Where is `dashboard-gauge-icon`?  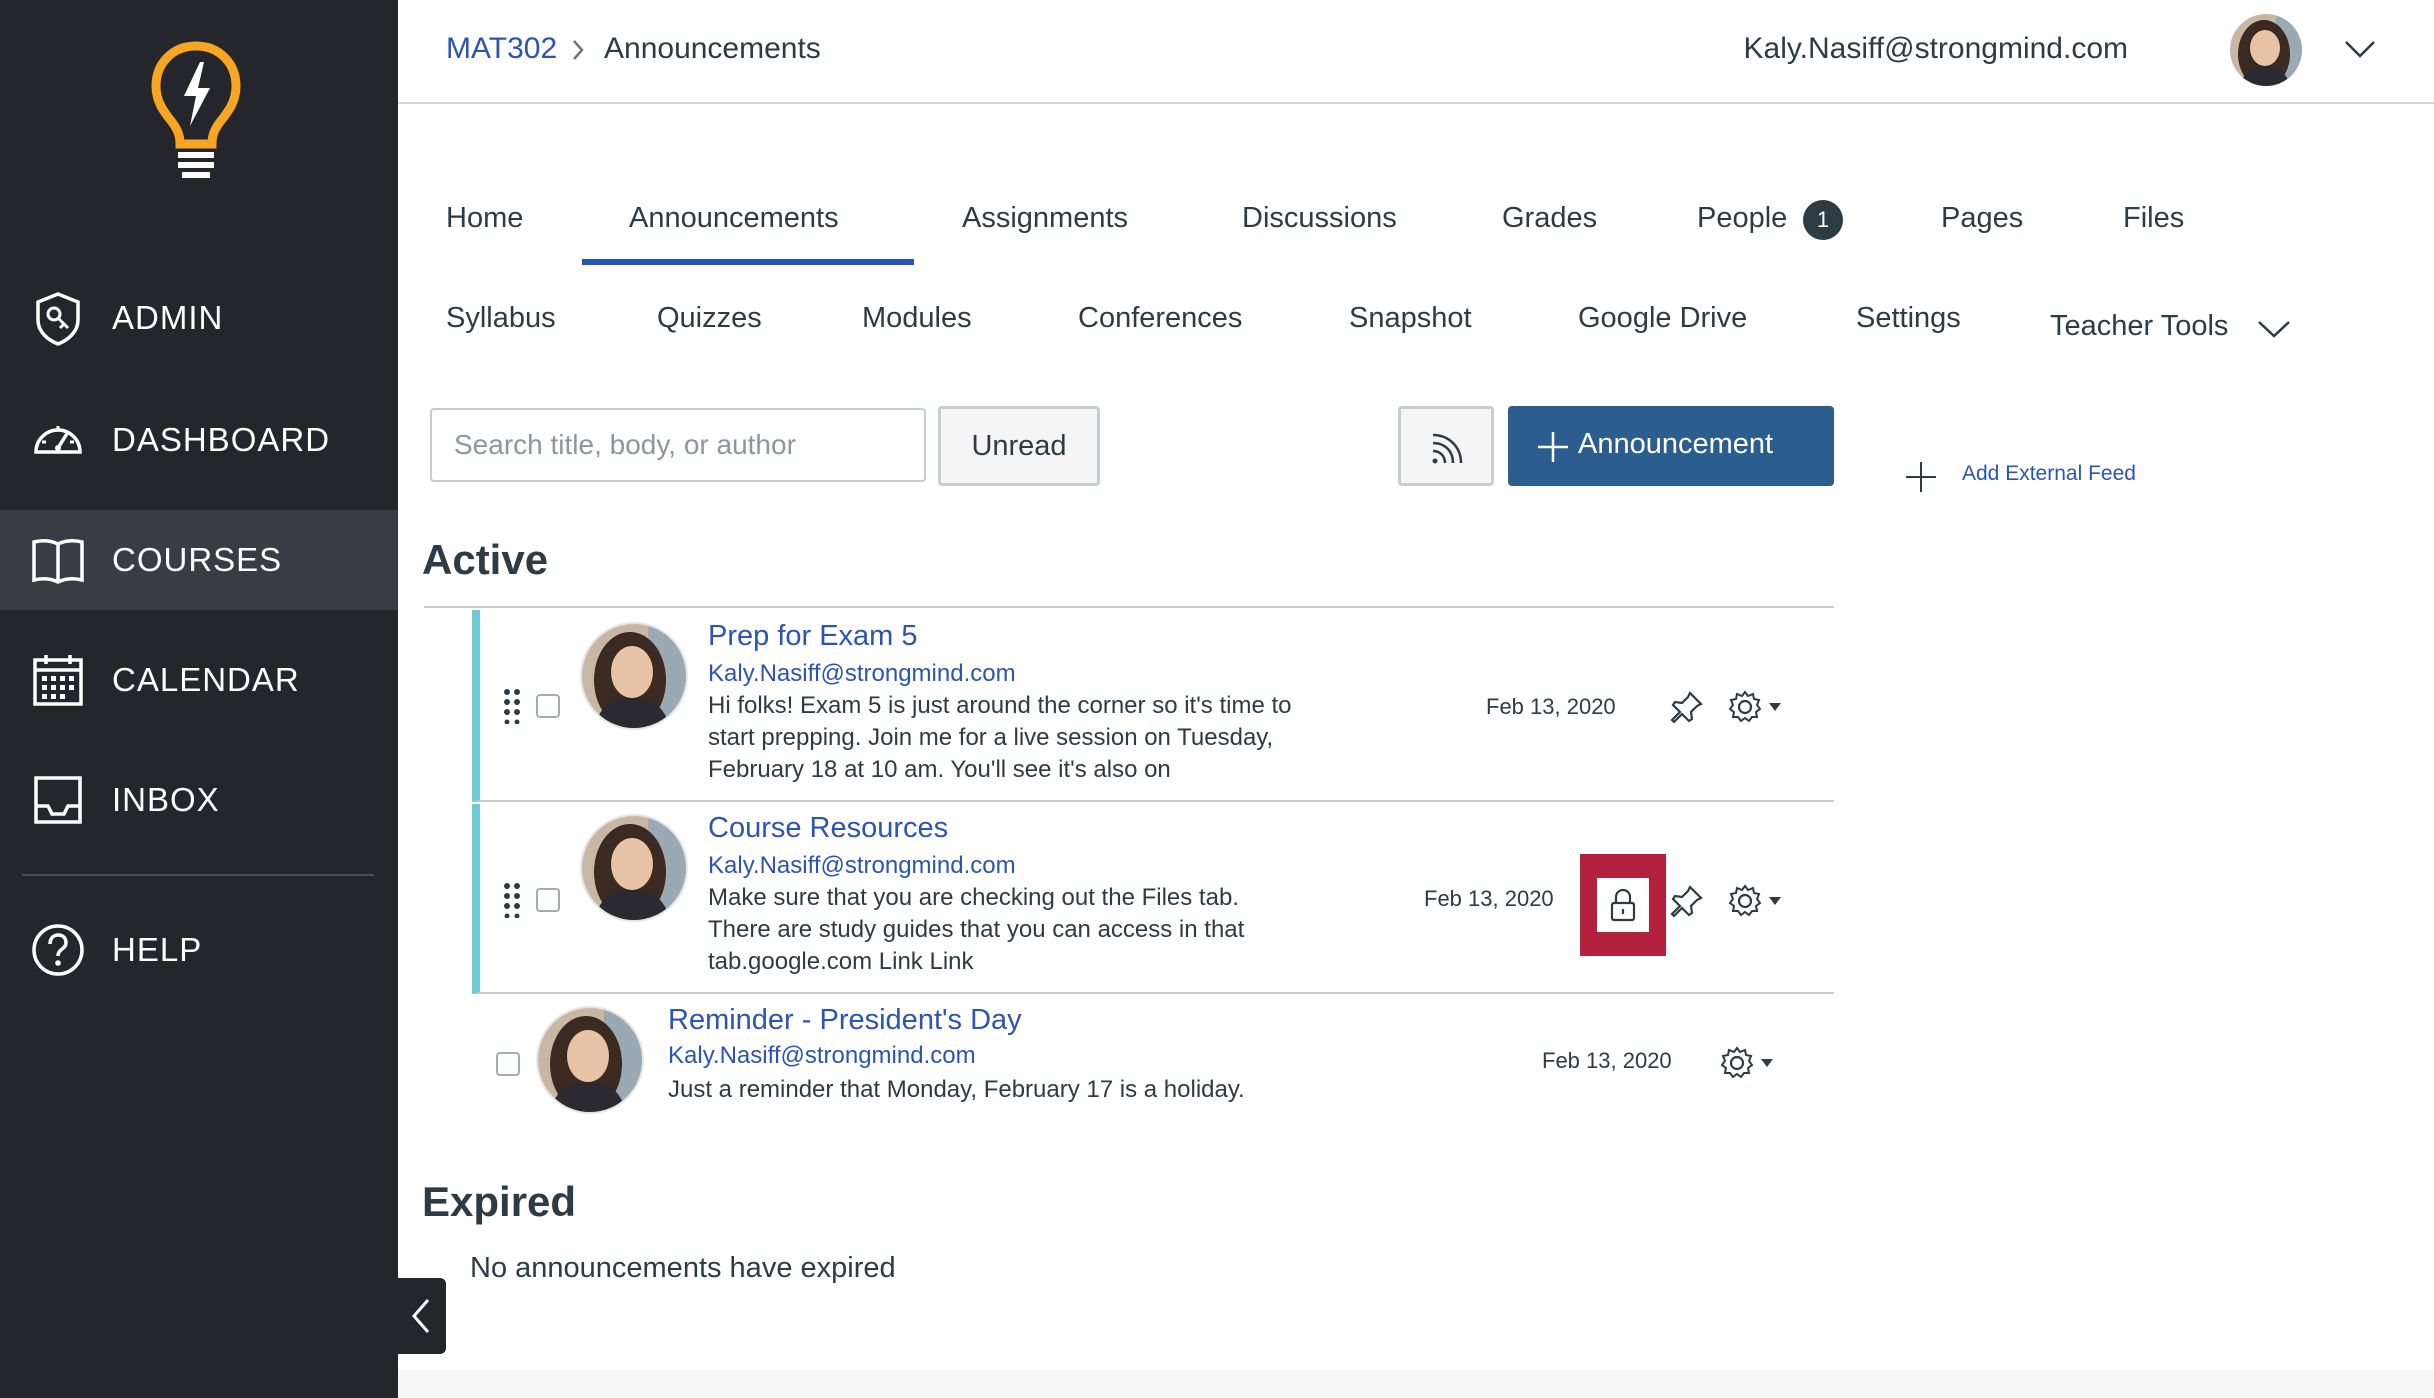
dashboard-gauge-icon is located at coordinates (58, 440).